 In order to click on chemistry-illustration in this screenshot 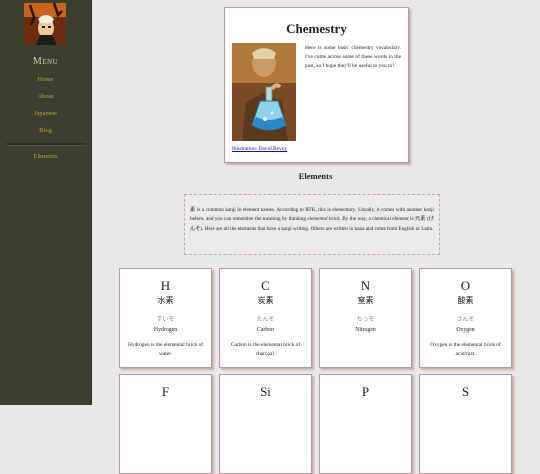, I will do `click(264, 92)`.